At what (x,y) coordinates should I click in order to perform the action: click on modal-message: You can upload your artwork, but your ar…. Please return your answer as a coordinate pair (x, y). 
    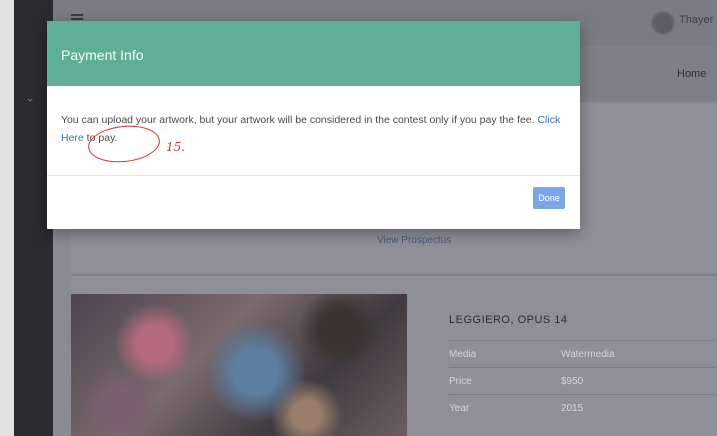
    Looking at the image, I should click on (313, 129).